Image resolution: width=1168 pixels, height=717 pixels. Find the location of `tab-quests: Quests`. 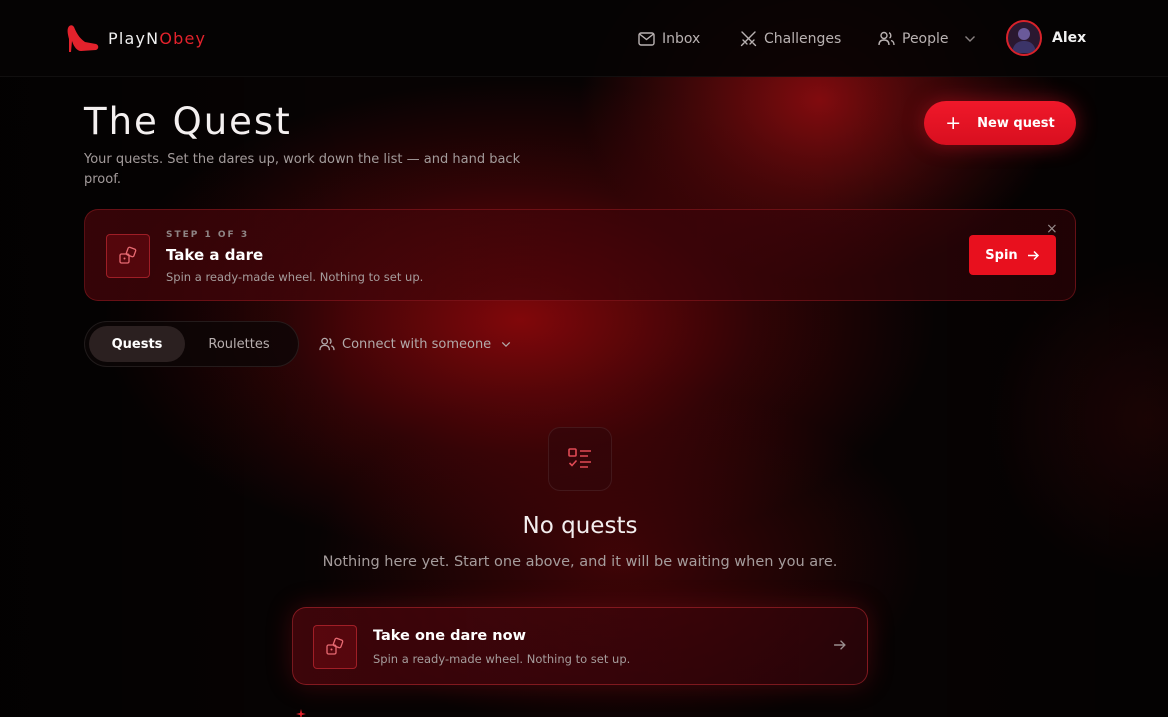

tab-quests: Quests is located at coordinates (137, 344).